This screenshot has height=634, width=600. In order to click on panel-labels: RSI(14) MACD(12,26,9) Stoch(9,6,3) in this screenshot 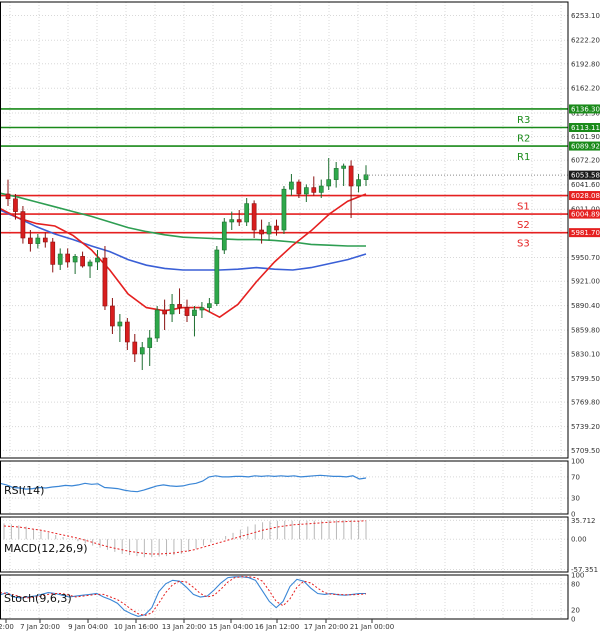, I will do `click(46, 544)`.